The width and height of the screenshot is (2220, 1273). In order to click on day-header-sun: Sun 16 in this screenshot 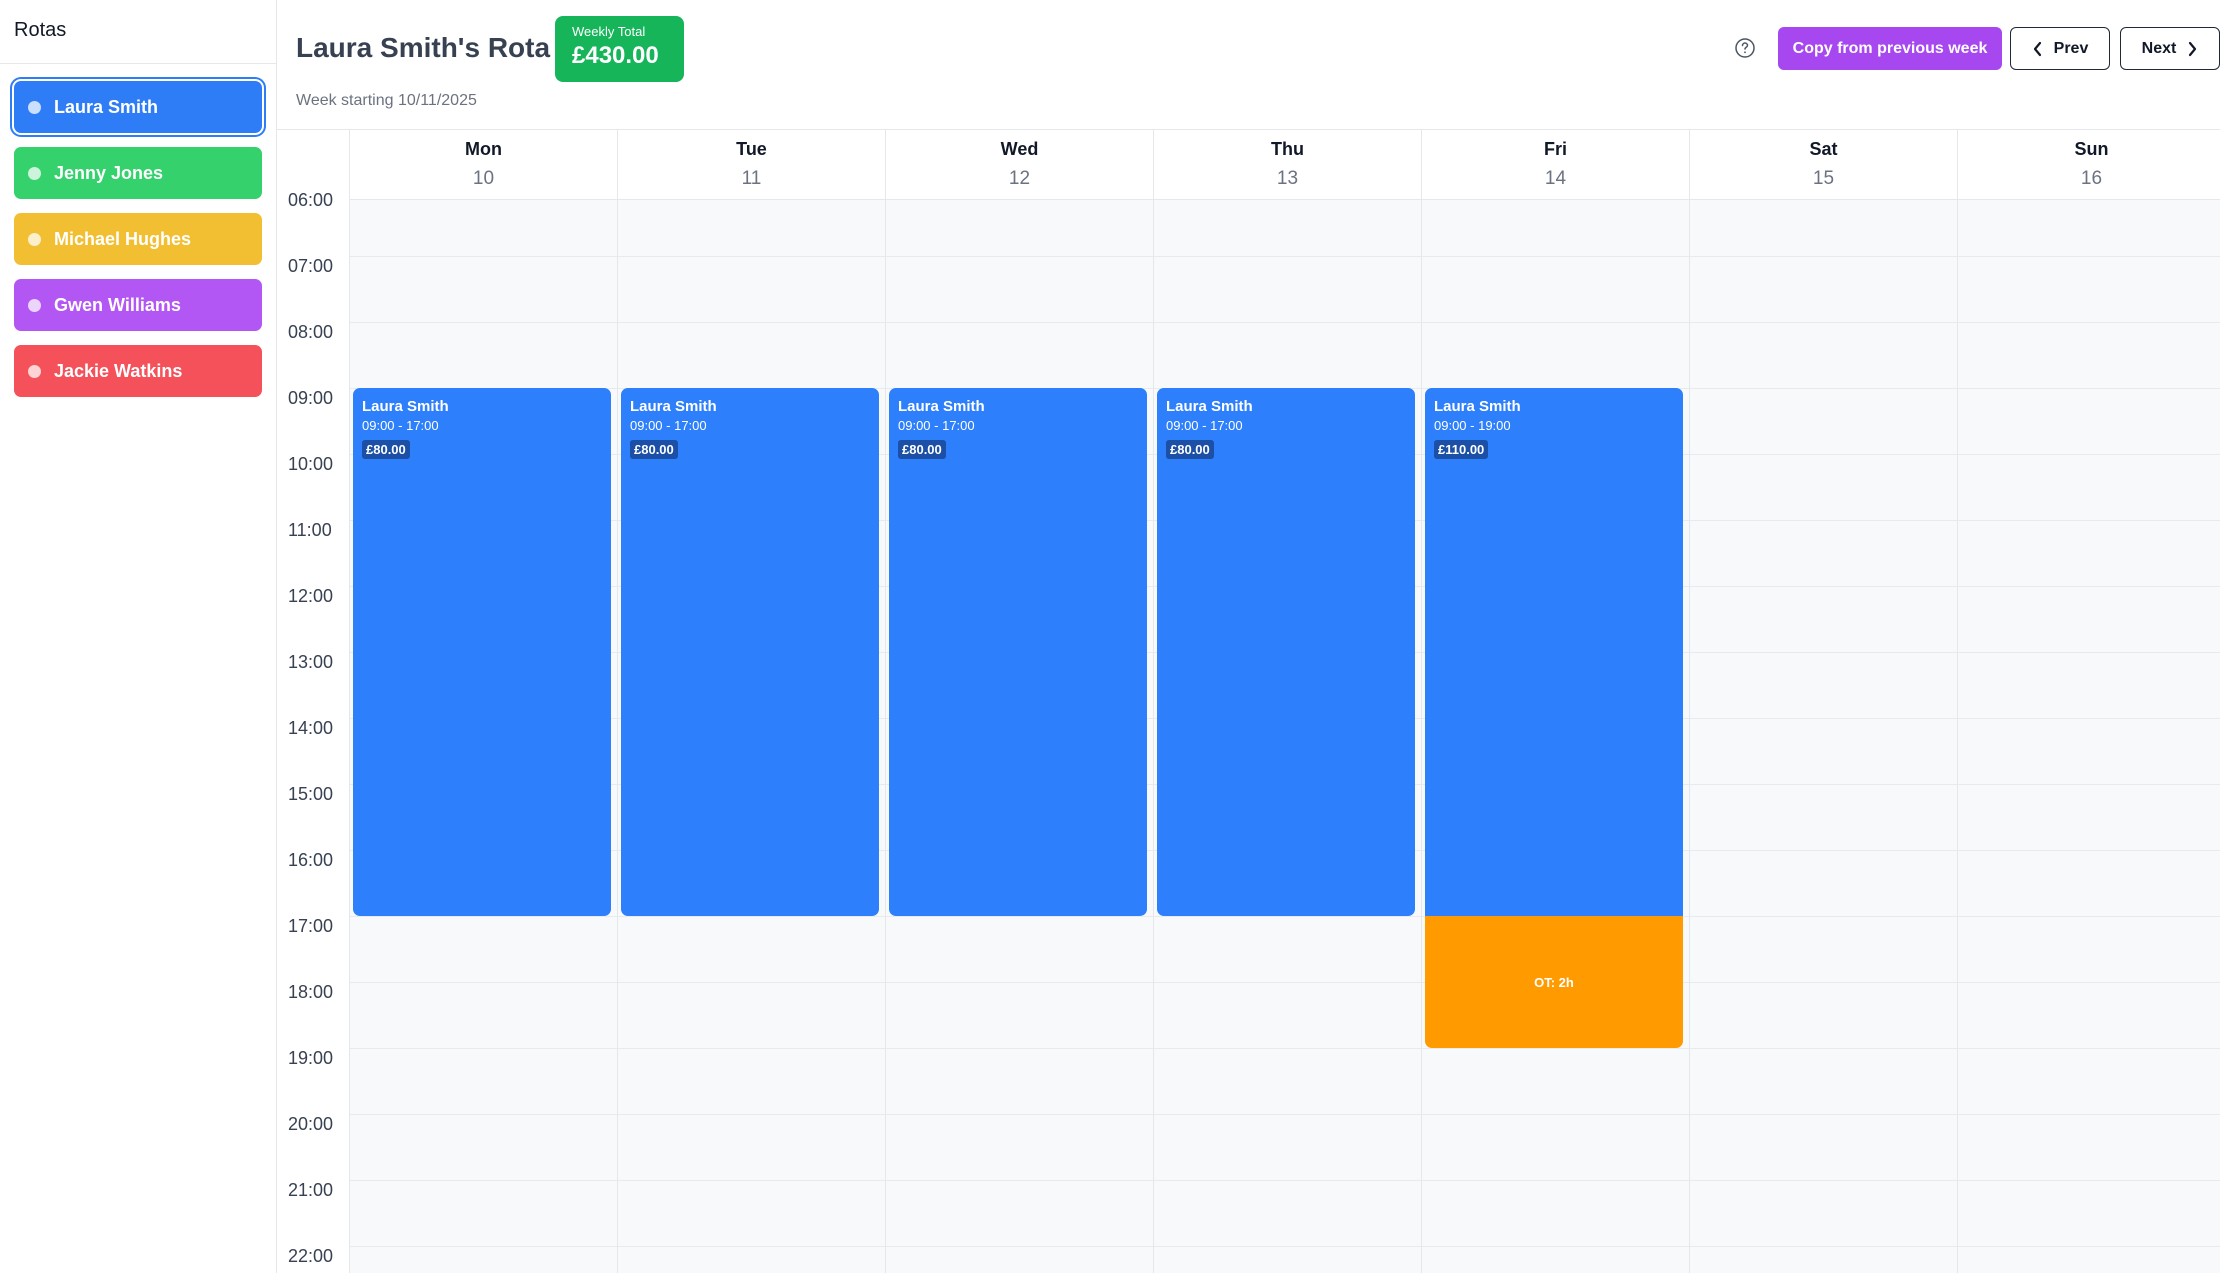, I will do `click(2088, 165)`.